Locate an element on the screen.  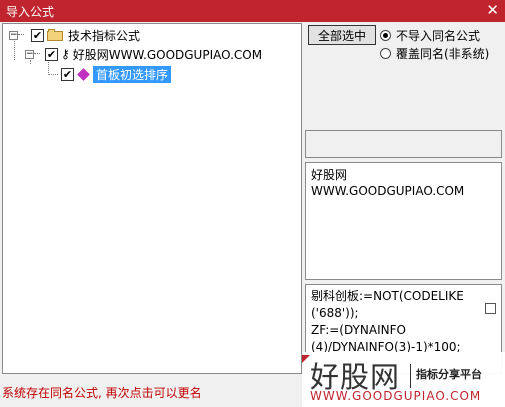
radio-overwrite: 覆盖同名(非系统) is located at coordinates (434, 53).